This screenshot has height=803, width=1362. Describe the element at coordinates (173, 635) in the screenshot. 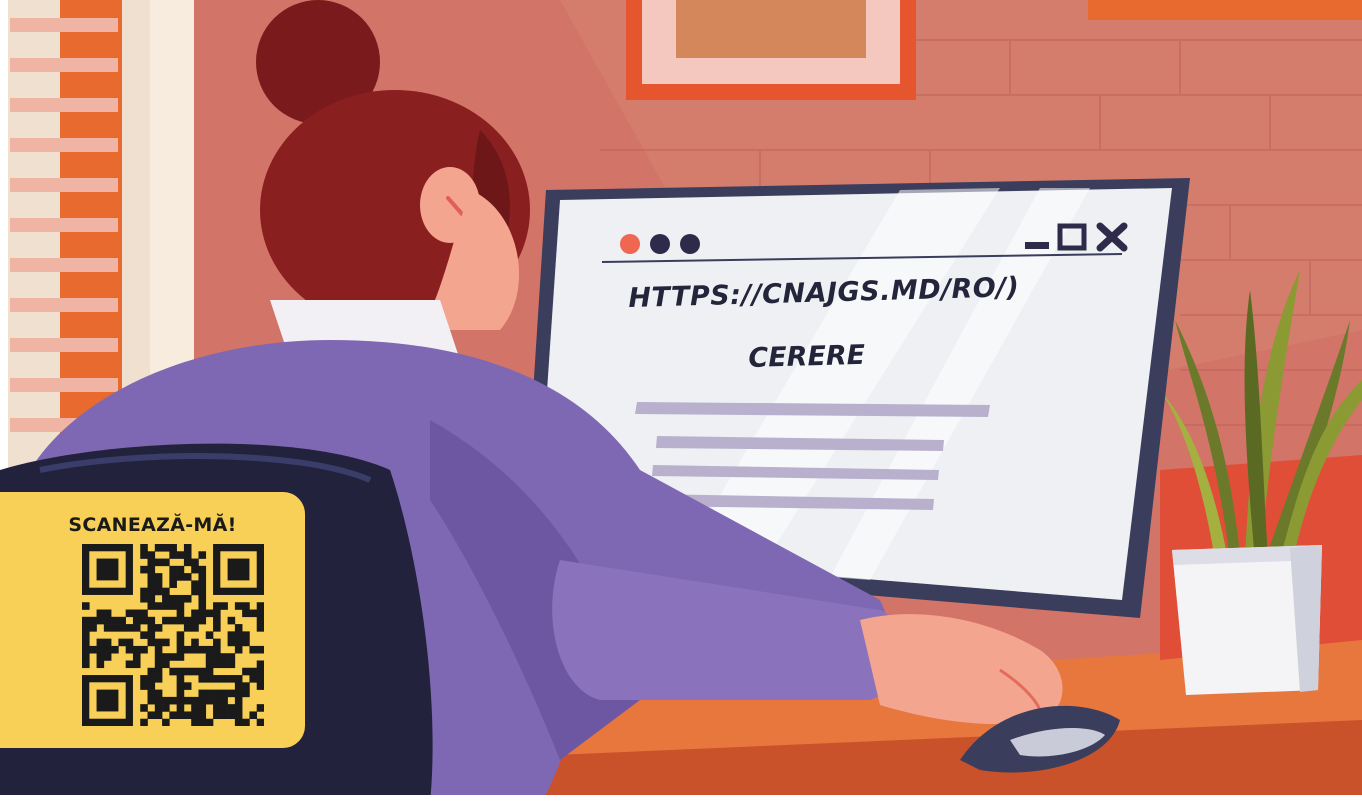

I see `qr-code` at that location.